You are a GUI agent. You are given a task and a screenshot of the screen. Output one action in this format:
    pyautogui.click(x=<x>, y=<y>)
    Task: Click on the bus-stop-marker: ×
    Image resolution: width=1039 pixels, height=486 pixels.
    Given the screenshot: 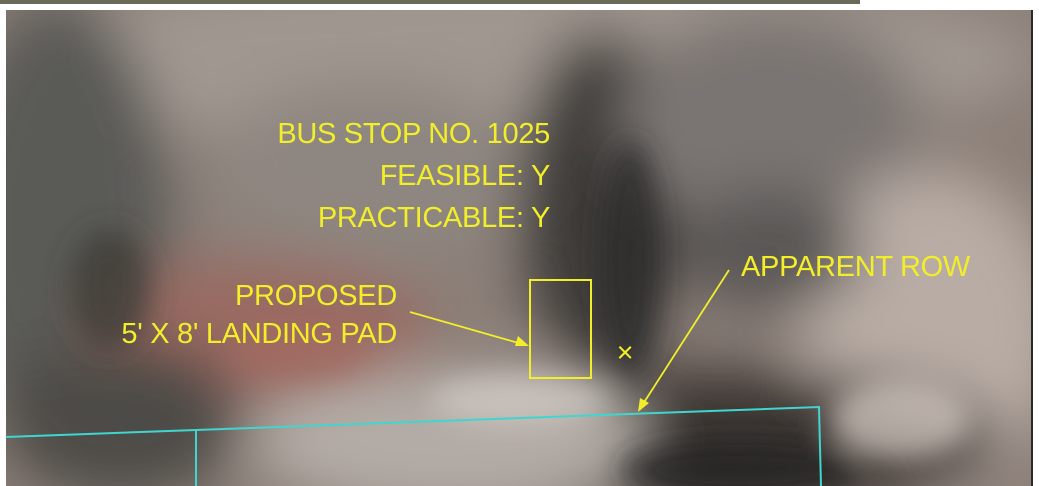 What is the action you would take?
    pyautogui.click(x=625, y=353)
    